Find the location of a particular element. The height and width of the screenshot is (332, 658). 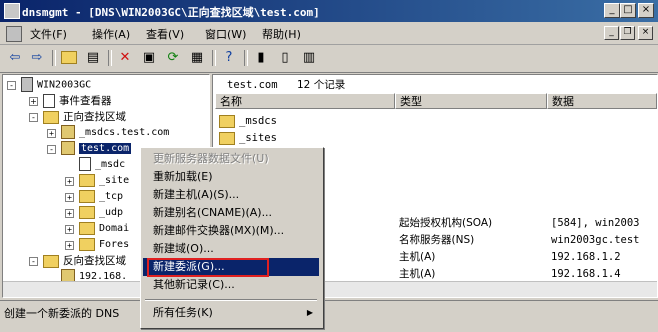

tree-item-reverse-zones: - 反向查找区域 is located at coordinates (77, 261).